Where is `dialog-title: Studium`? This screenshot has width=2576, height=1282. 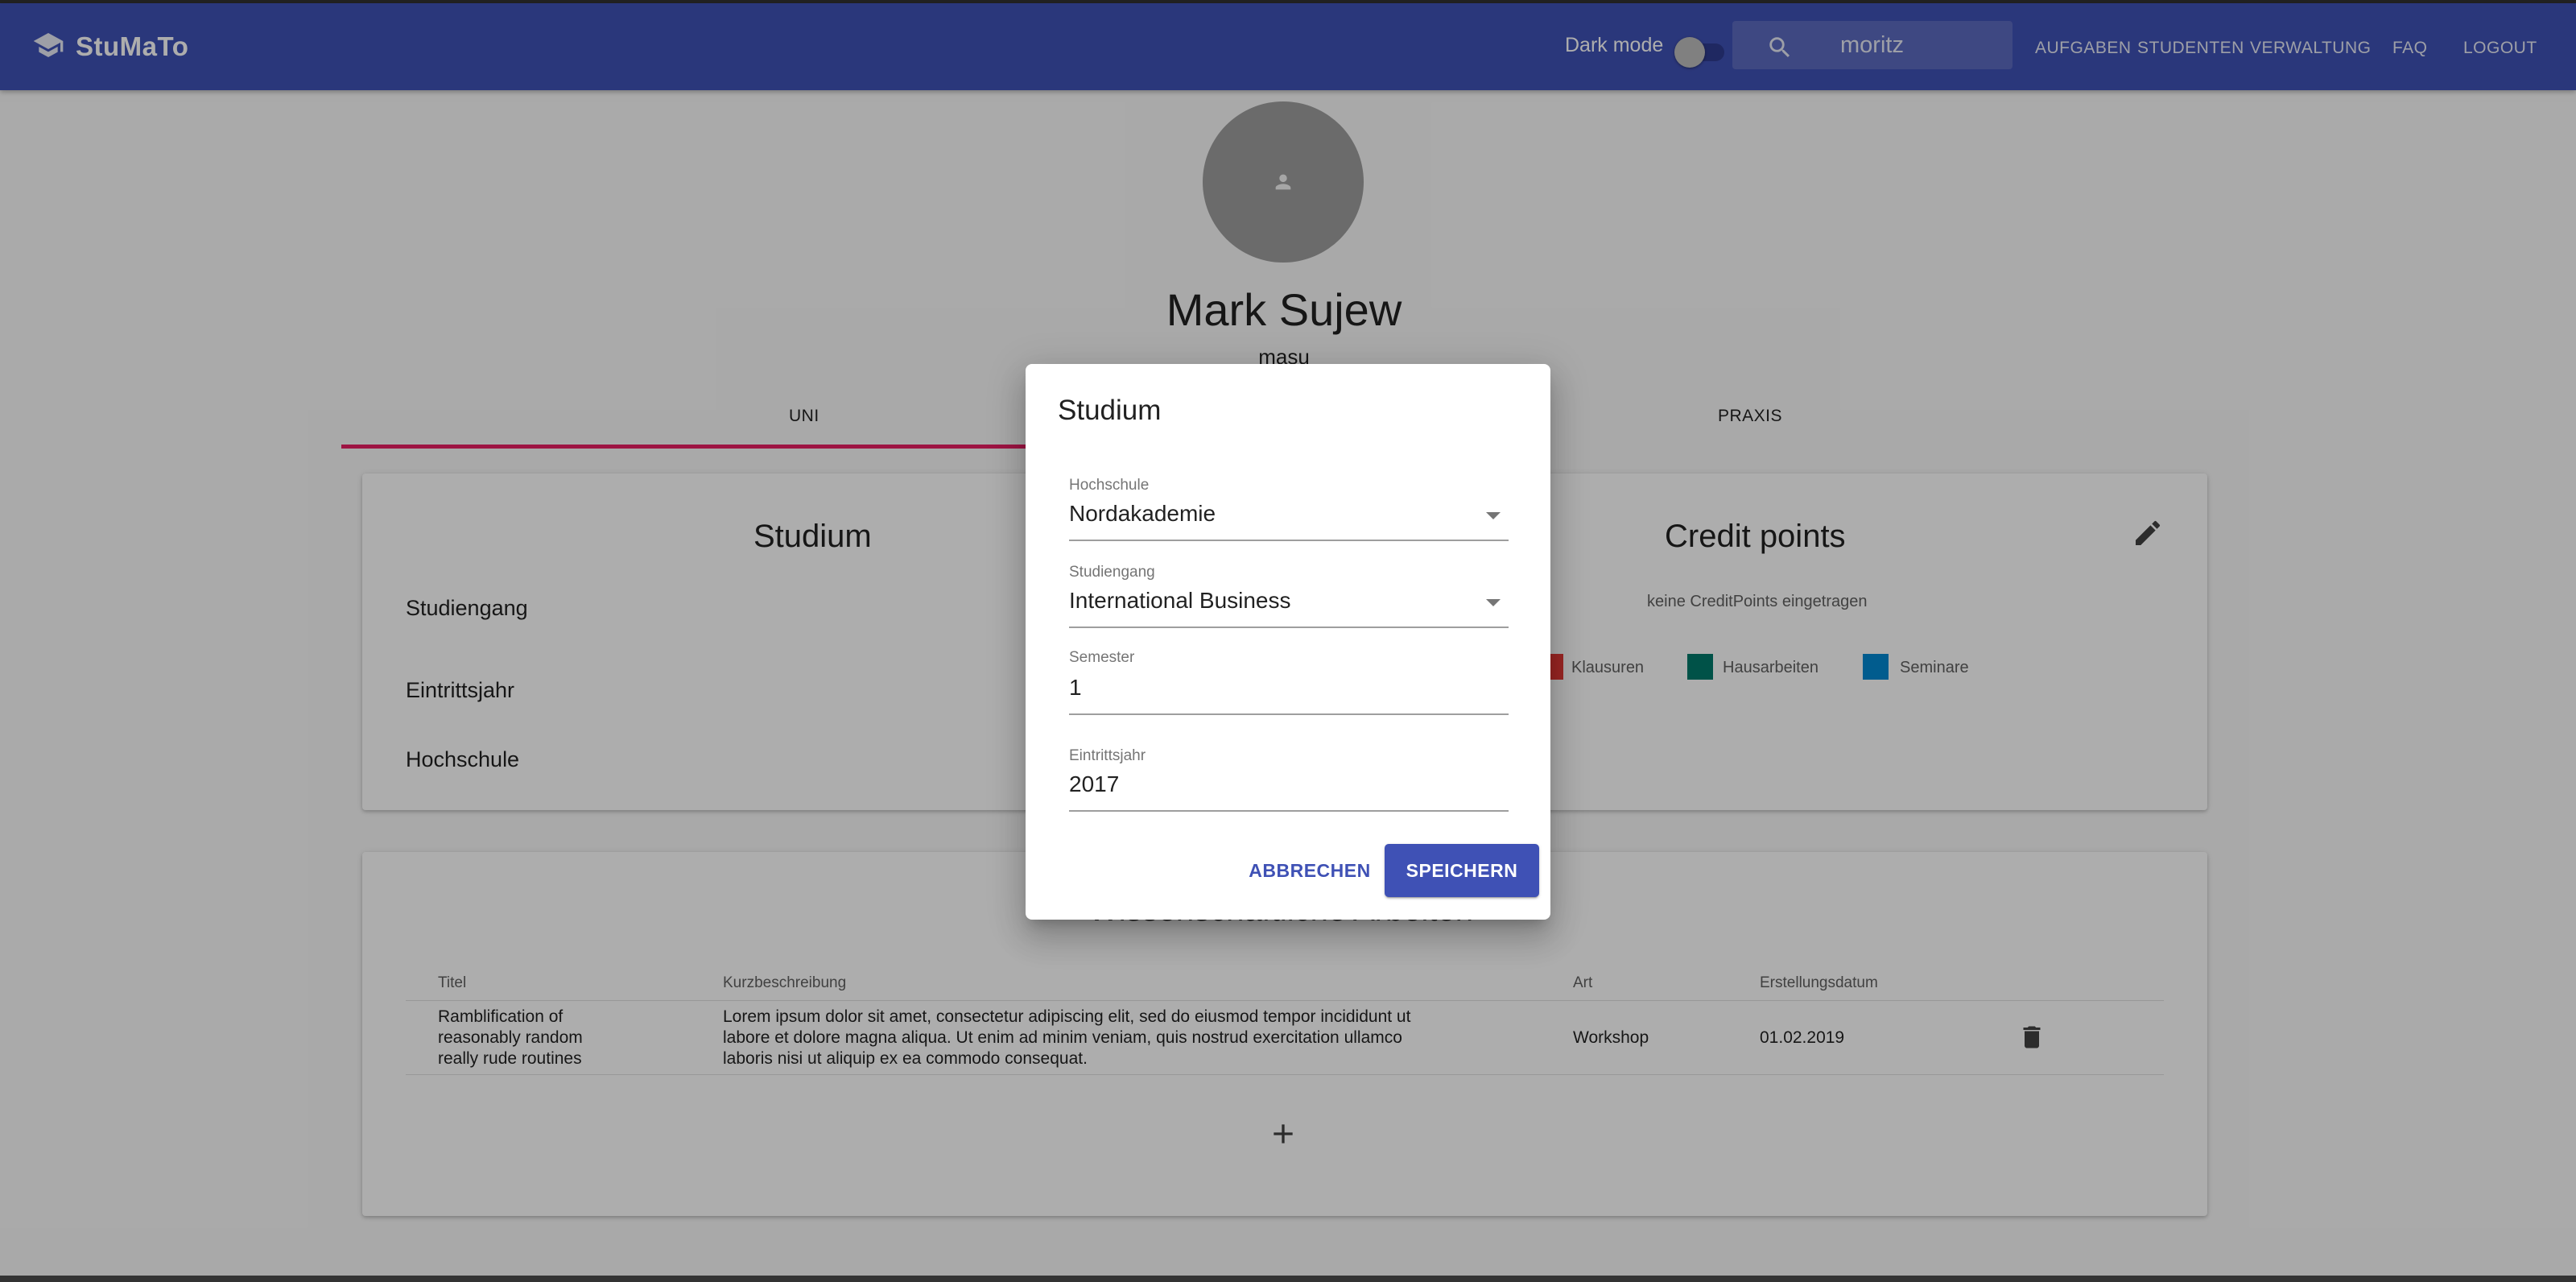
dialog-title: Studium is located at coordinates (1110, 410).